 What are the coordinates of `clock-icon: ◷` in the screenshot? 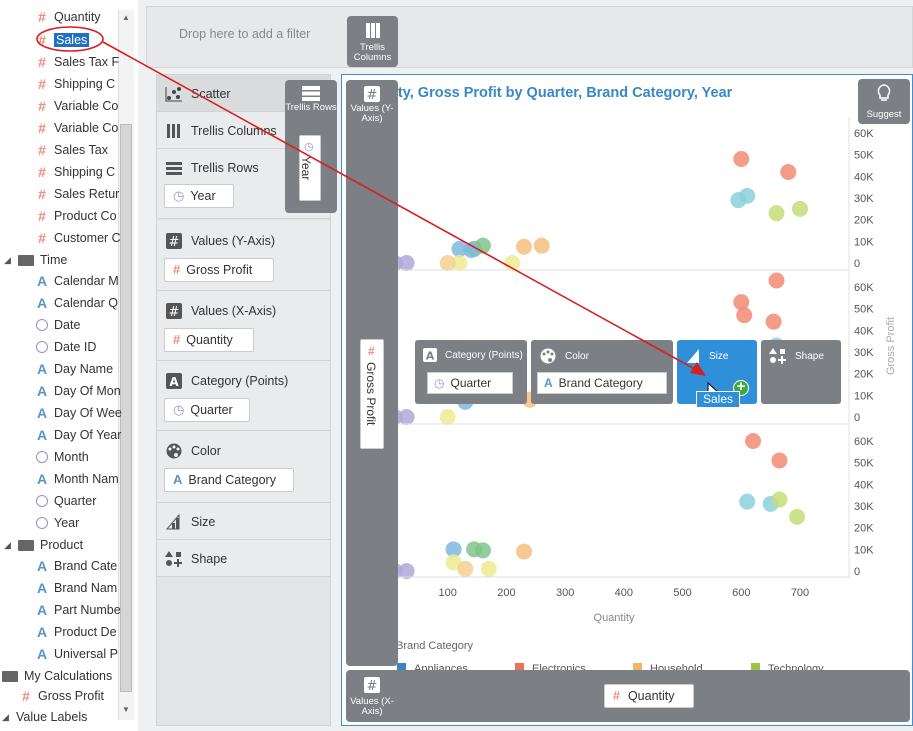 It's located at (439, 383).